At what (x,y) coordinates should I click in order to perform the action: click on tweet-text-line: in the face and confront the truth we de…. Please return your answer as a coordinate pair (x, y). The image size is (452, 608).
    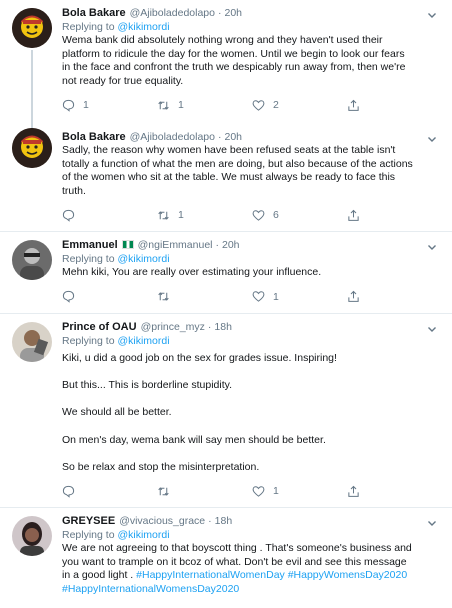
    Looking at the image, I should click on (234, 67).